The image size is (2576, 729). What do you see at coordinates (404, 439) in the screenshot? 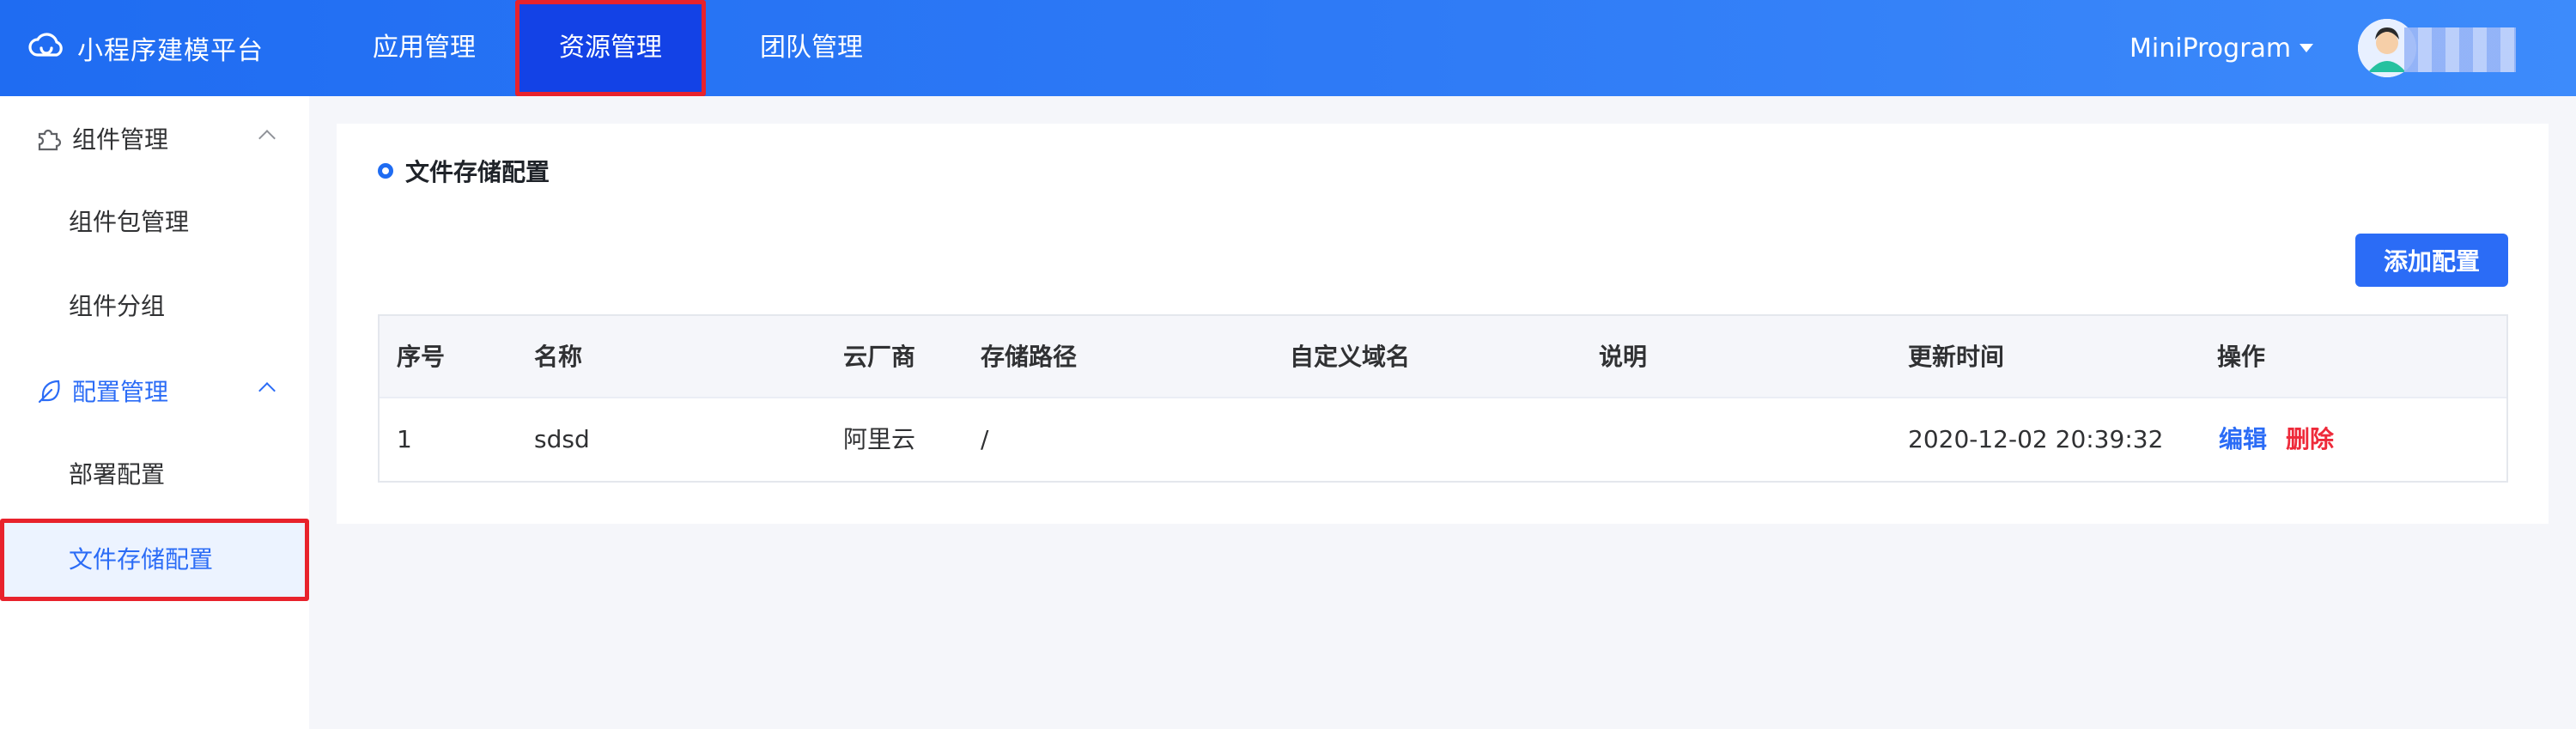
I see `cell-index: 1` at bounding box center [404, 439].